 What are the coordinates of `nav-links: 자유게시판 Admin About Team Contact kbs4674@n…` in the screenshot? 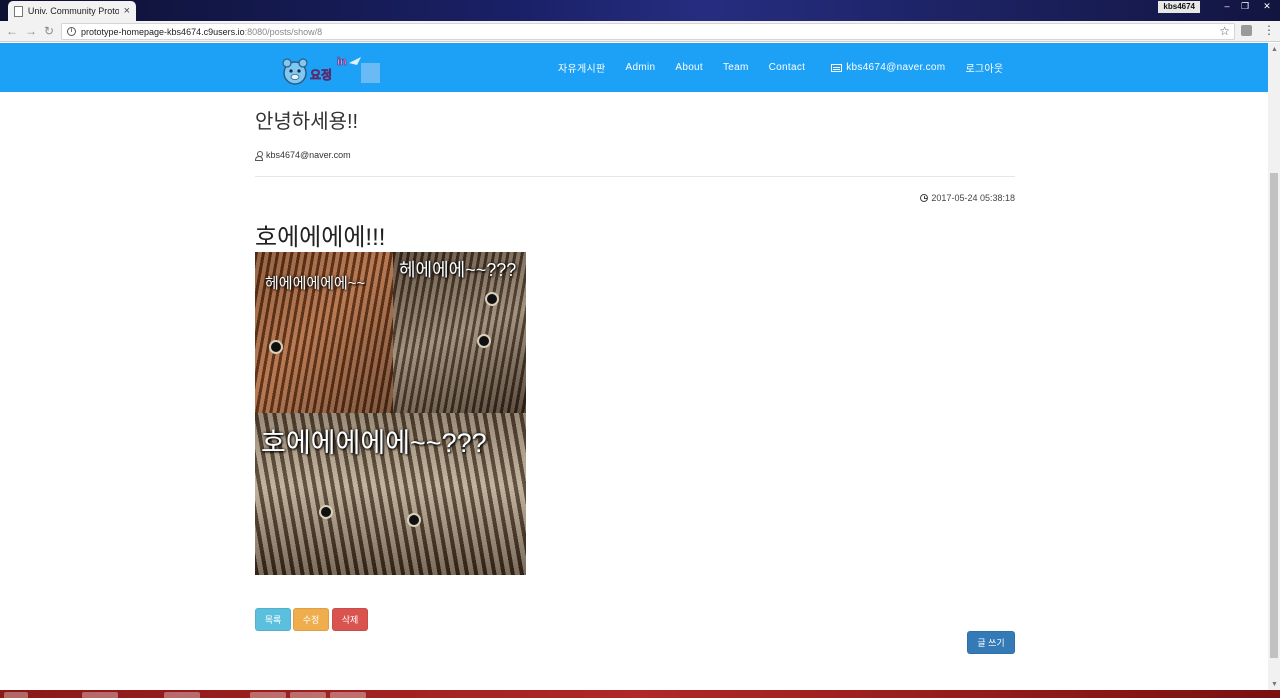 It's located at (790, 67).